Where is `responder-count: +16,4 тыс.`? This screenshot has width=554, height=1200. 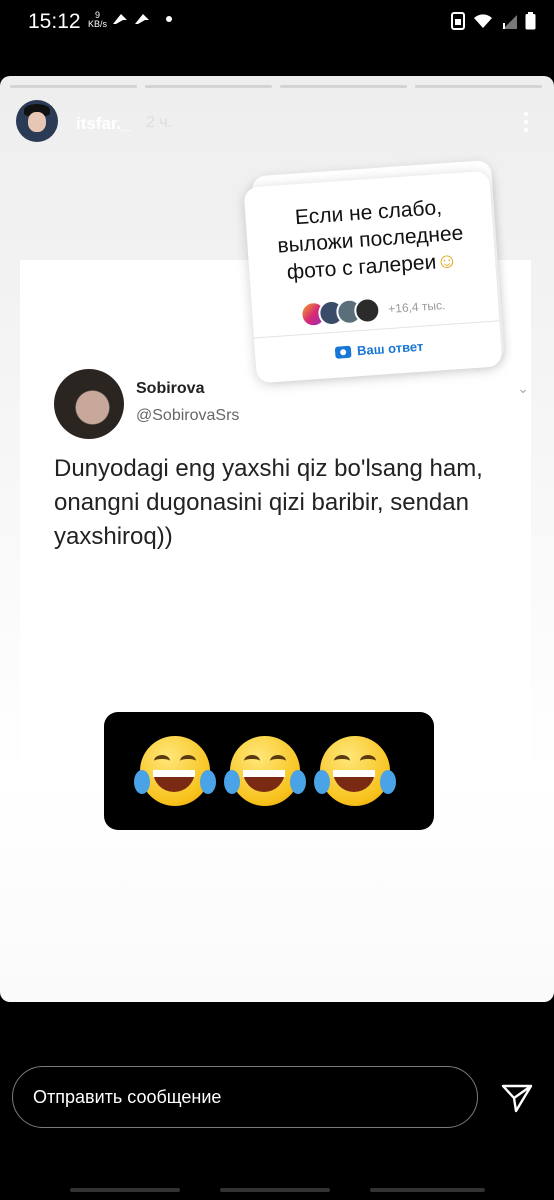
responder-count: +16,4 тыс. is located at coordinates (416, 307).